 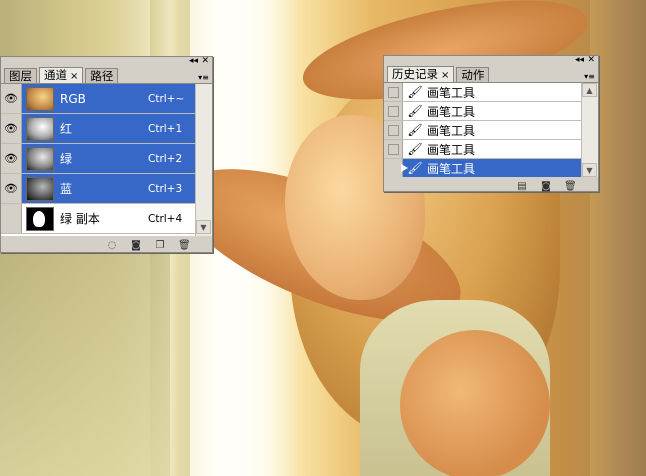 What do you see at coordinates (589, 90) in the screenshot?
I see `scroll-up-icon: ▲` at bounding box center [589, 90].